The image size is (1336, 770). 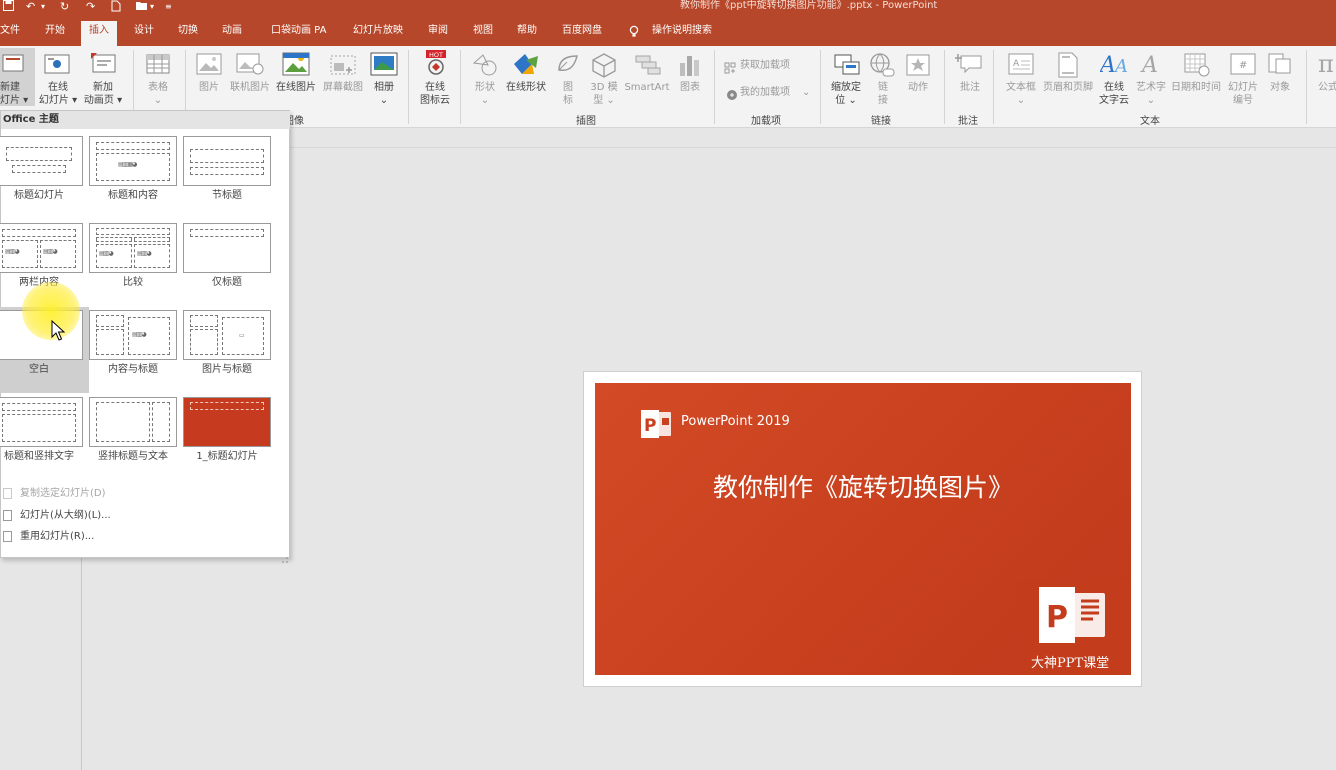 I want to click on screenshot-button: 屏幕截图, so click(x=343, y=87).